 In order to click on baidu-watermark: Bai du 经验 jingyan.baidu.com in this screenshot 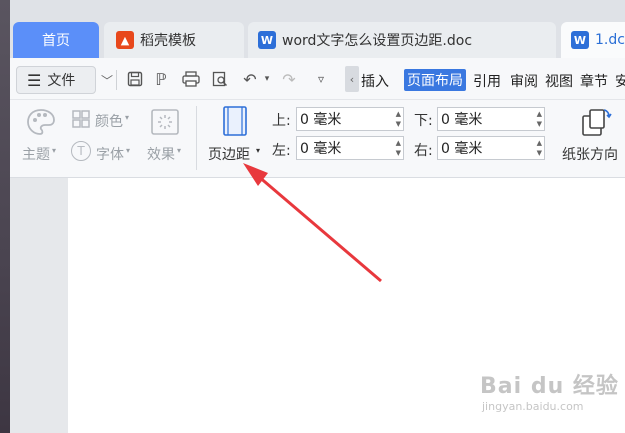, I will do `click(549, 390)`.